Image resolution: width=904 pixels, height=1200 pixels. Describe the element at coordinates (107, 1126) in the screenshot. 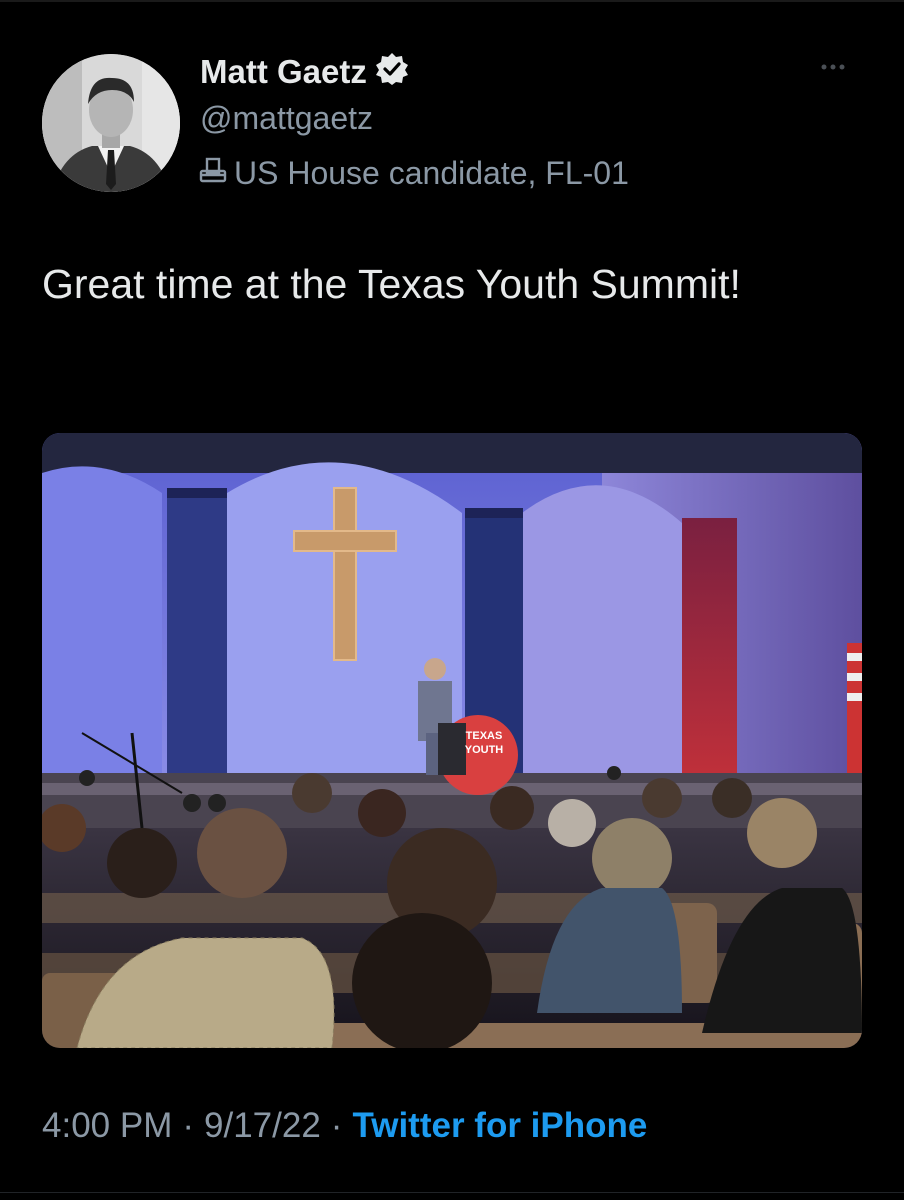

I see `tweet-time: 4:00 PM` at that location.